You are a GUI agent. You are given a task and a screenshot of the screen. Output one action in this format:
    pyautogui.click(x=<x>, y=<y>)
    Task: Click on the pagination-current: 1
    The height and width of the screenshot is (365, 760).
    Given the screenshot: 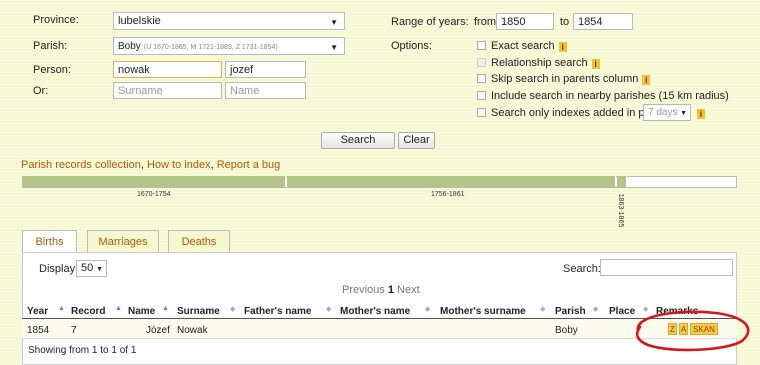 What is the action you would take?
    pyautogui.click(x=391, y=290)
    